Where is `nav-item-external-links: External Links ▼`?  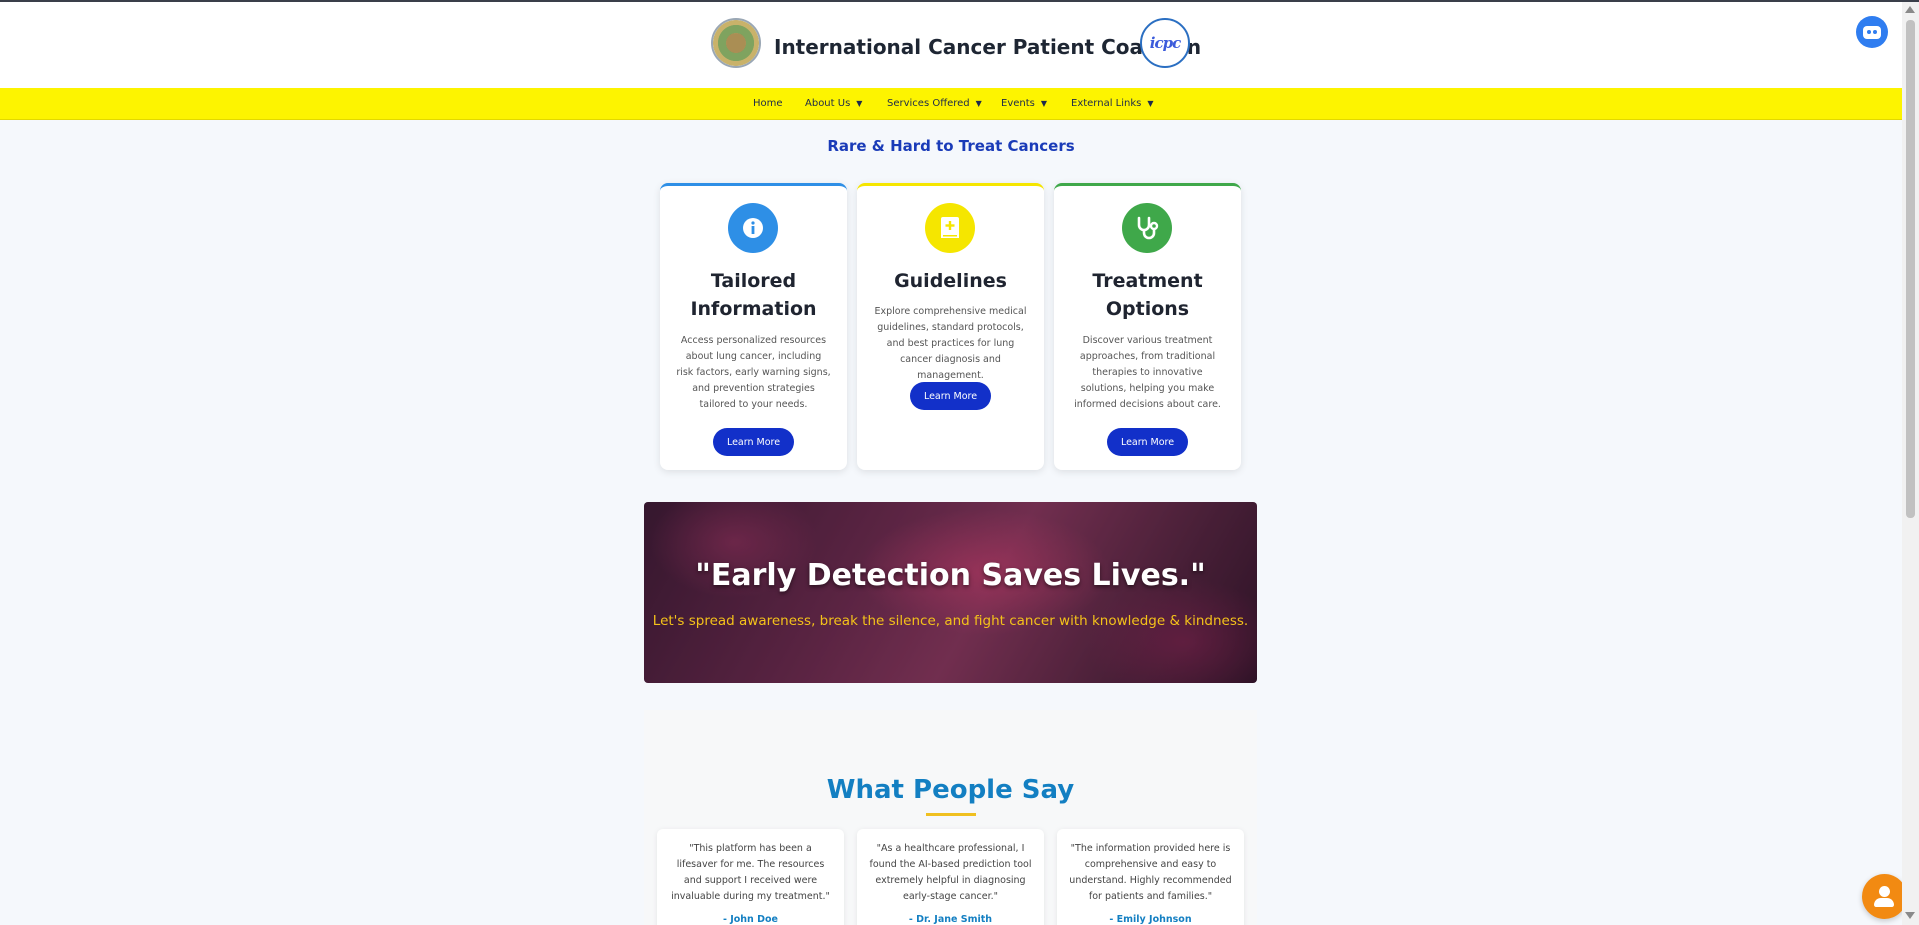 nav-item-external-links: External Links ▼ is located at coordinates (1112, 103).